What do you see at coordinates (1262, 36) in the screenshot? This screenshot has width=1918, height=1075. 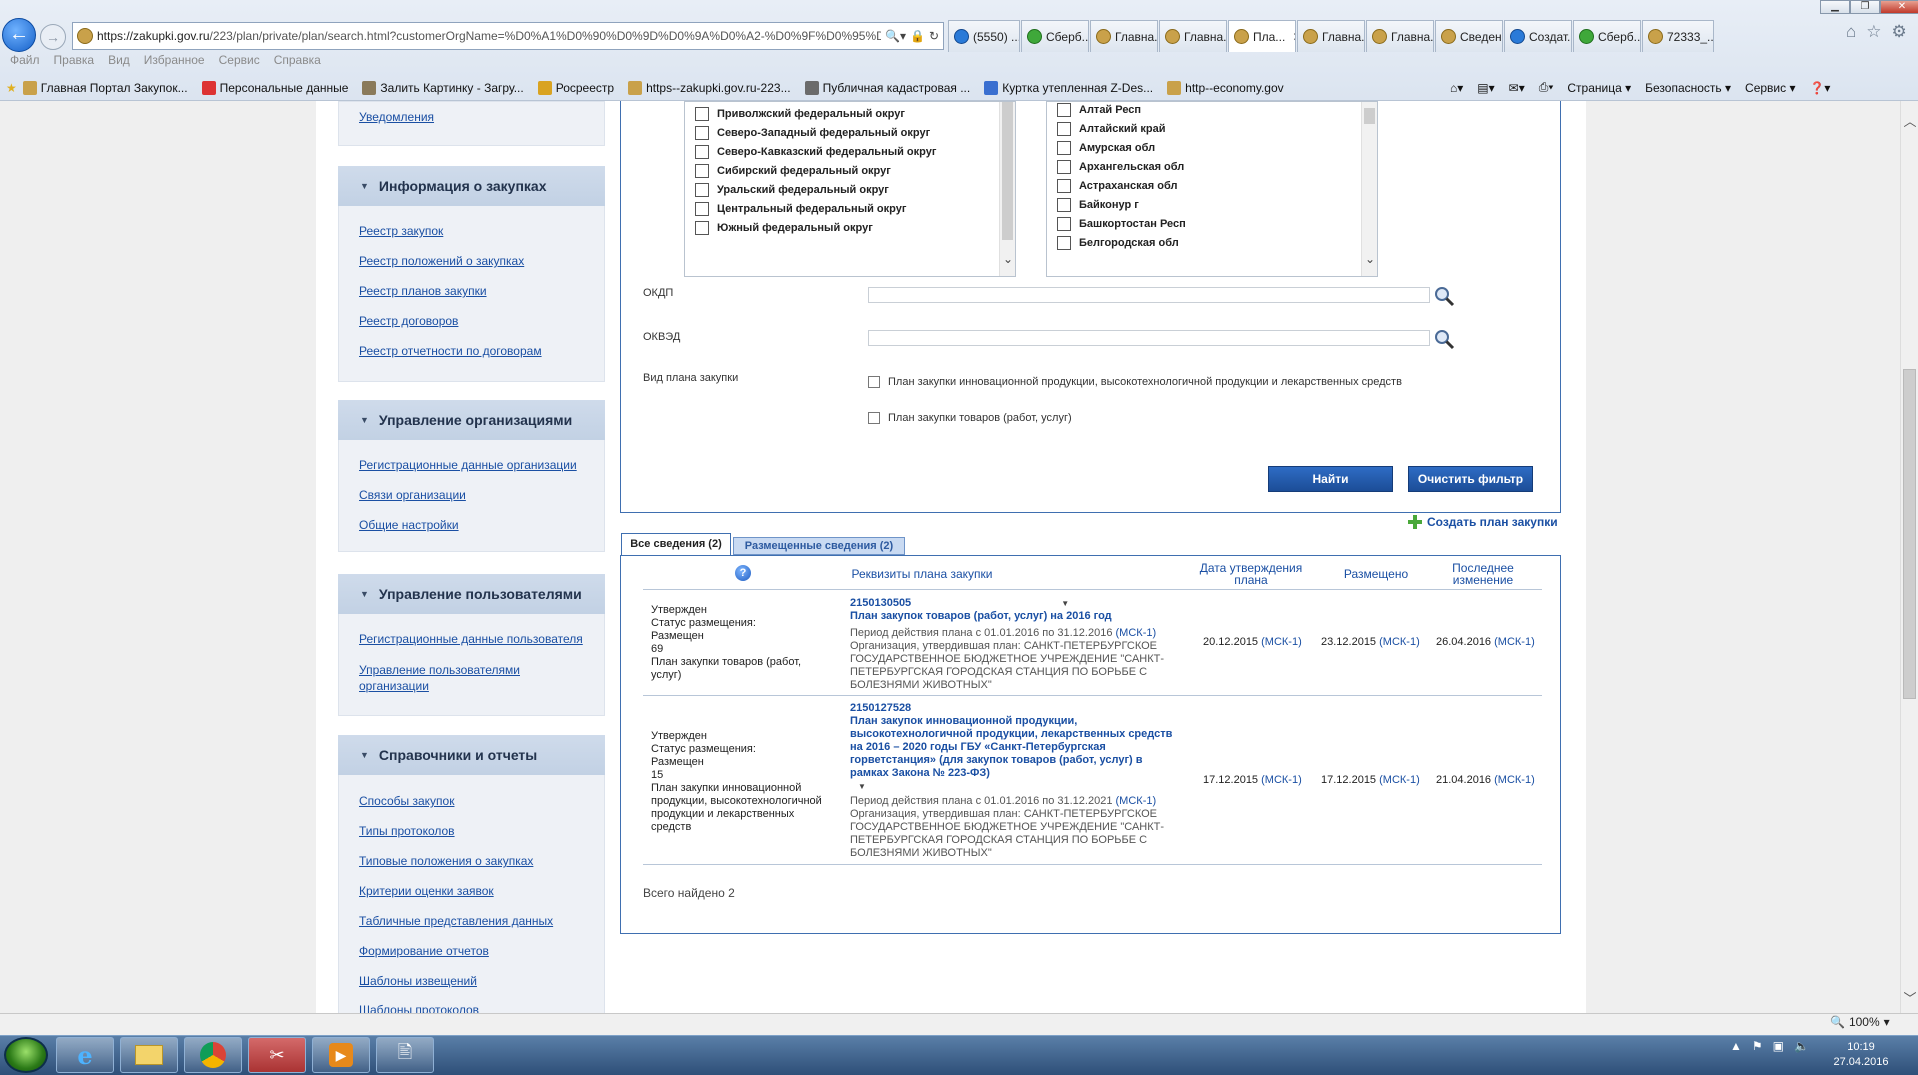 I see `browser-tab: Пла... ✕` at bounding box center [1262, 36].